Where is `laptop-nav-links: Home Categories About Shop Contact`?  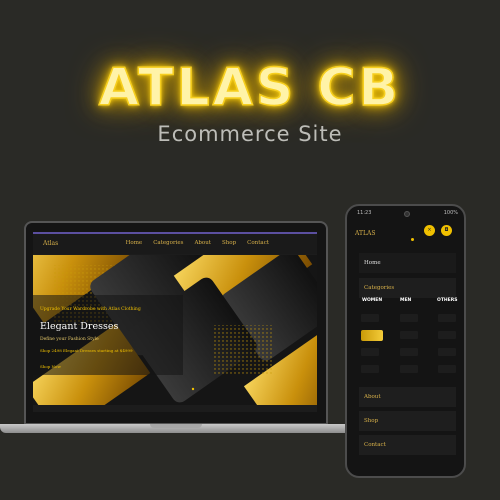 laptop-nav-links: Home Categories About Shop Contact is located at coordinates (197, 243).